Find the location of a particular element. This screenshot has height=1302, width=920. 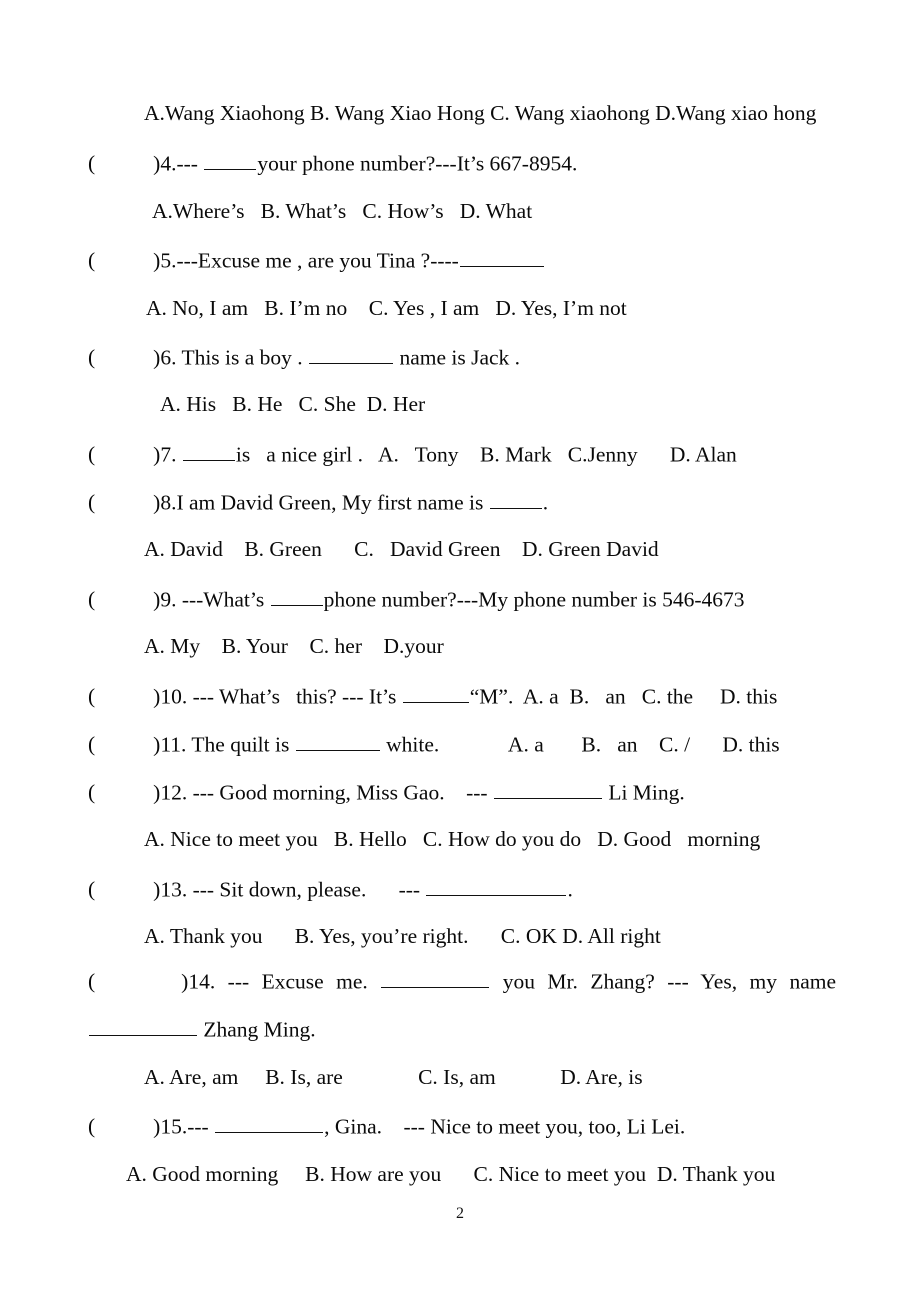

question-14-w5: Mr. is located at coordinates (562, 981).